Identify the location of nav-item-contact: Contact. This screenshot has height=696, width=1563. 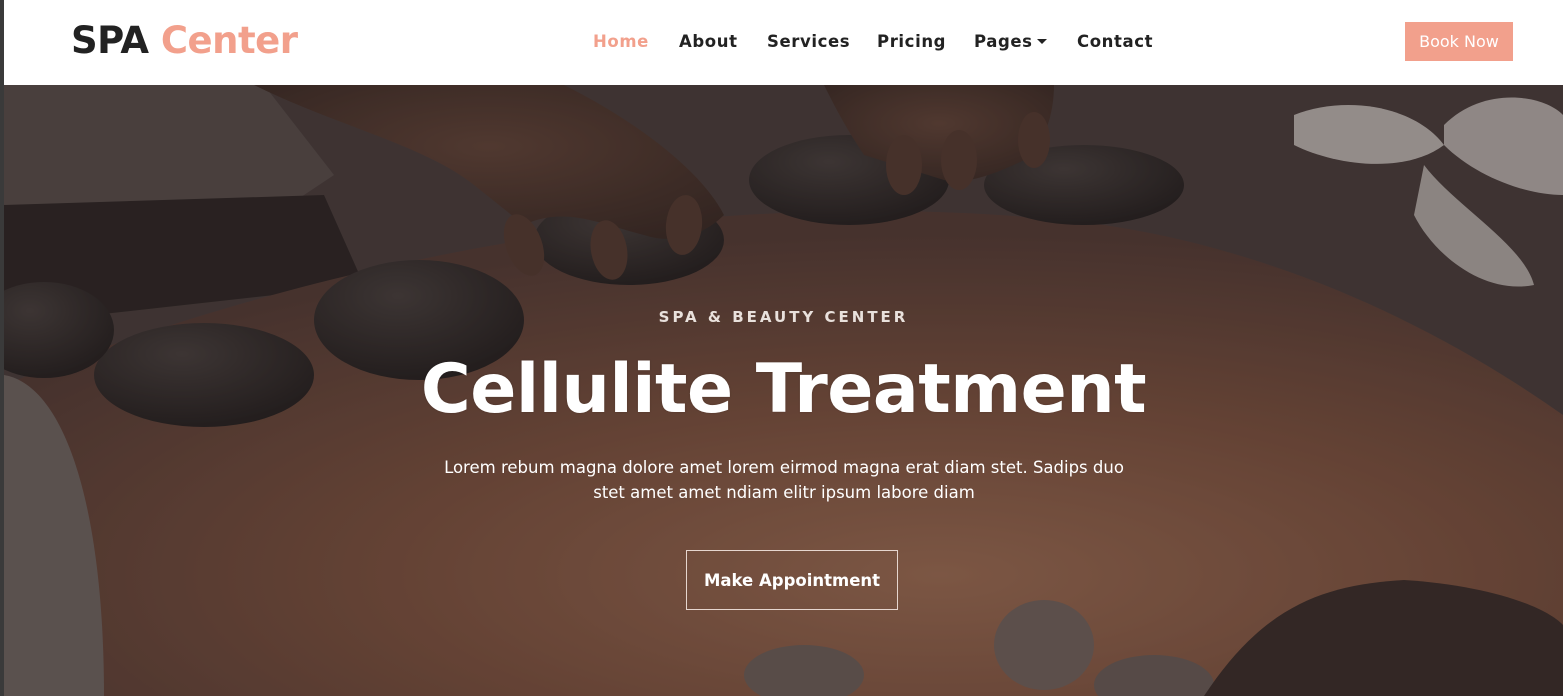
(1115, 42).